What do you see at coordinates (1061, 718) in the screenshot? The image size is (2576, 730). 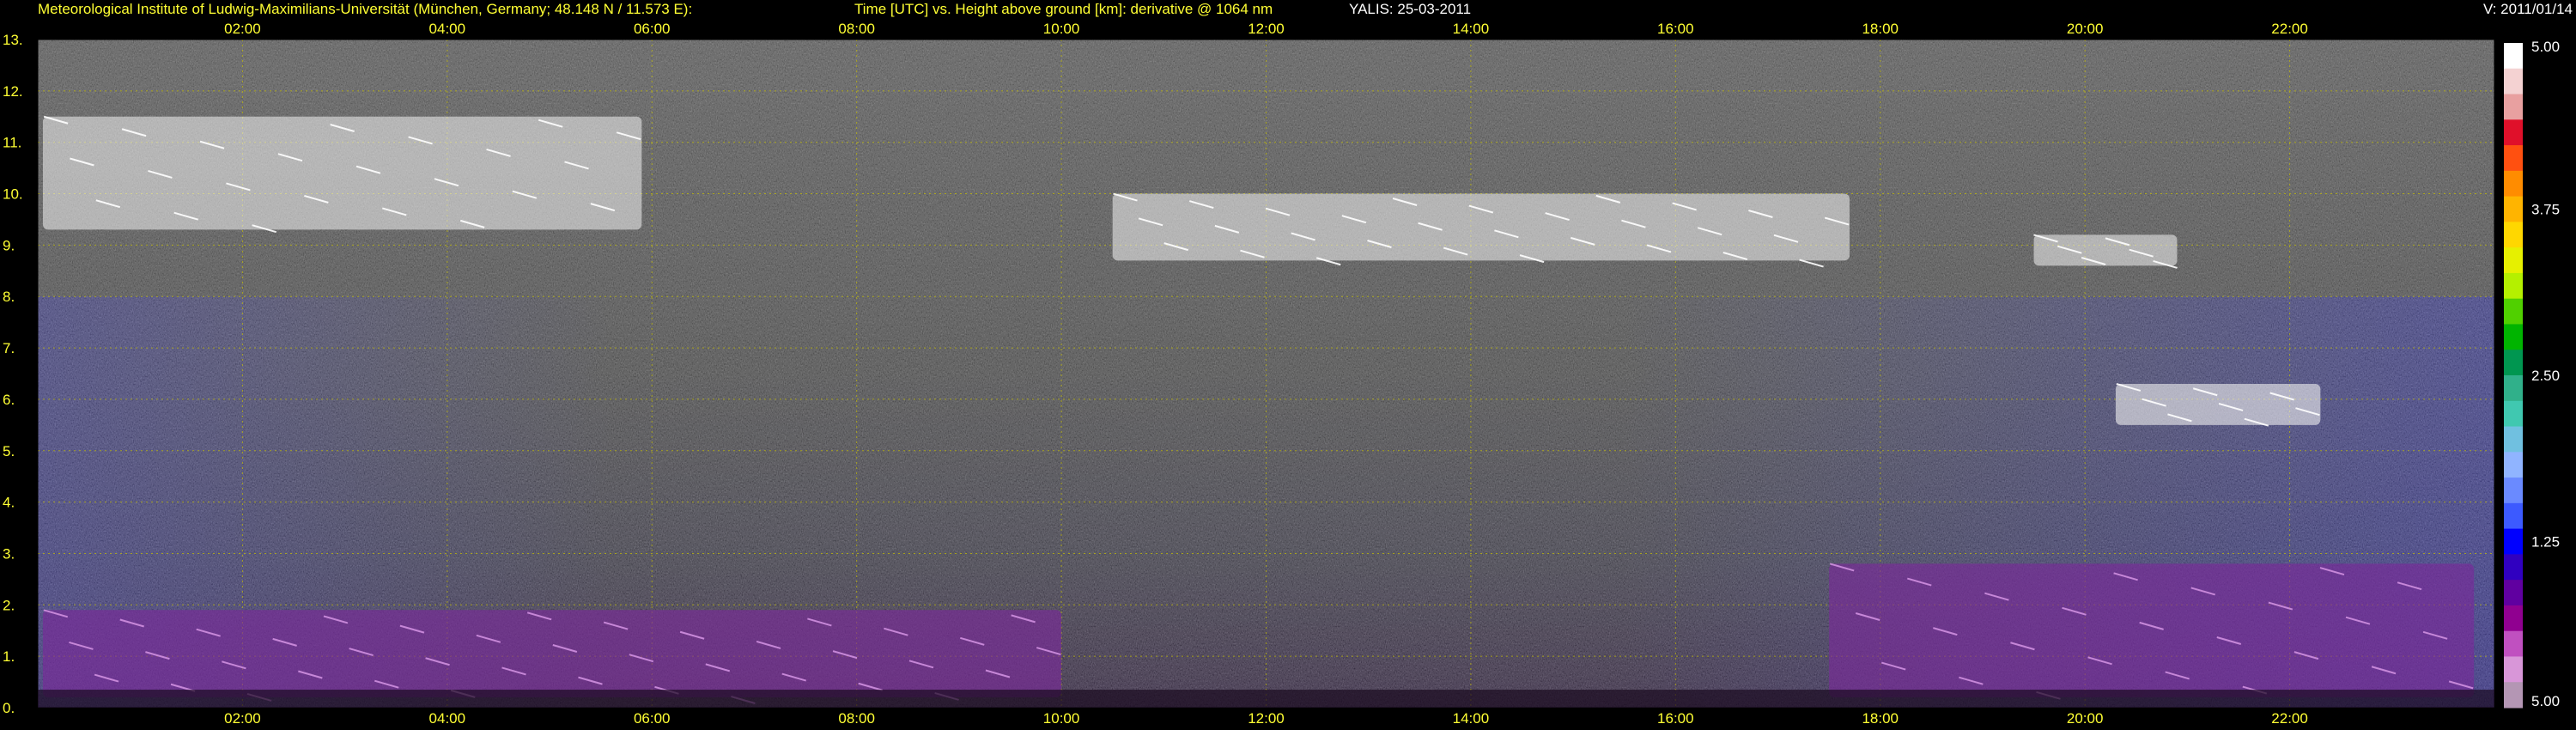 I see `x-tick-label-bottom: 10:00` at bounding box center [1061, 718].